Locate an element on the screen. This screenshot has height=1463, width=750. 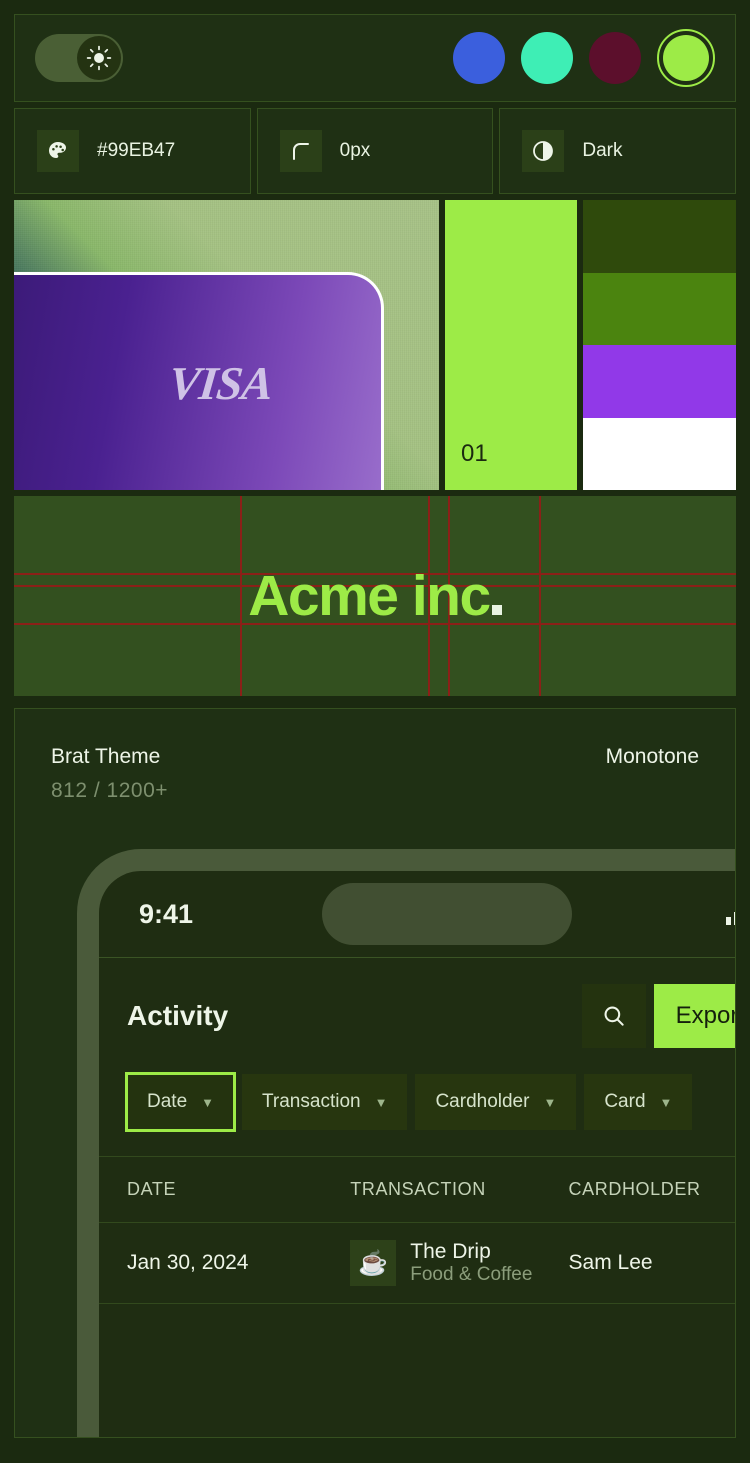
swatch-lime-selected is located at coordinates (686, 58).